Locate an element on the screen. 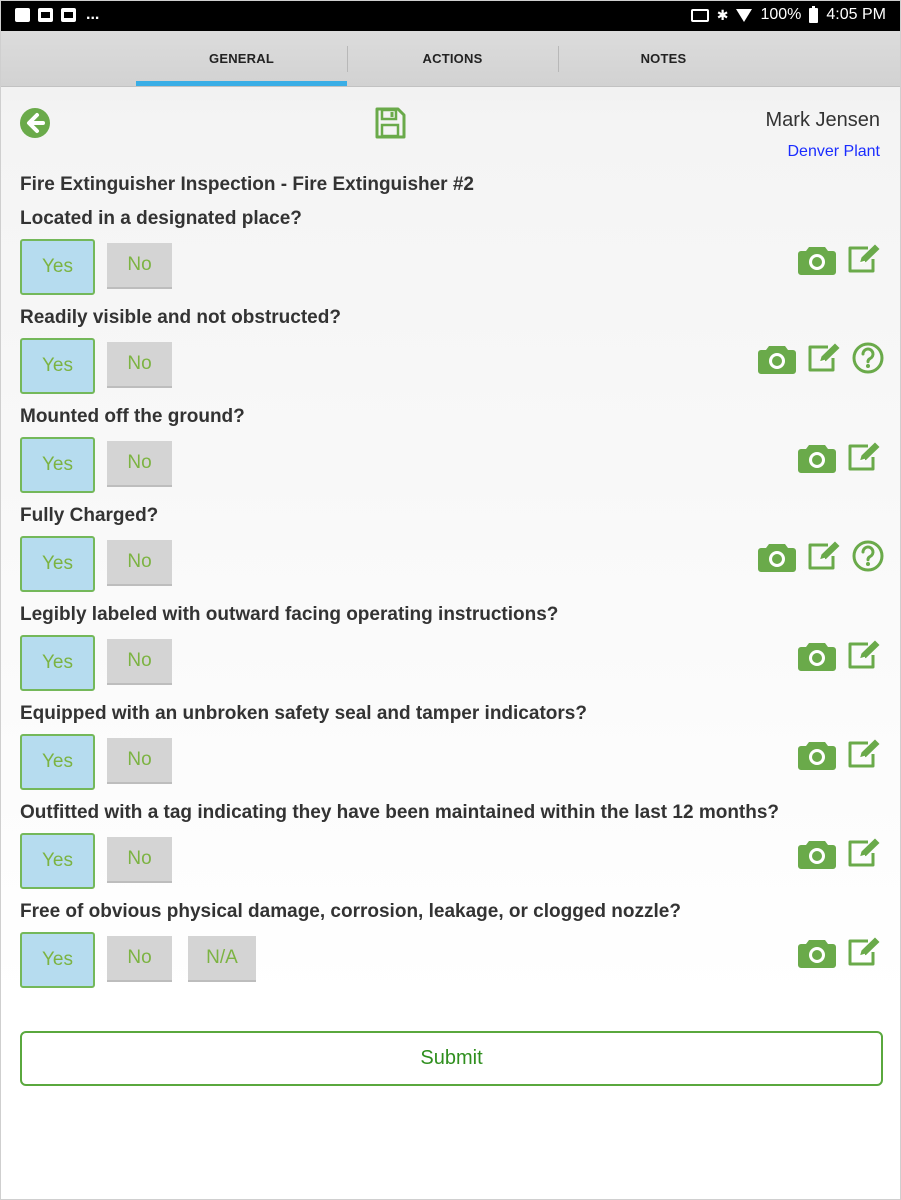 The height and width of the screenshot is (1200, 901). clock: 4:05 PM is located at coordinates (856, 14).